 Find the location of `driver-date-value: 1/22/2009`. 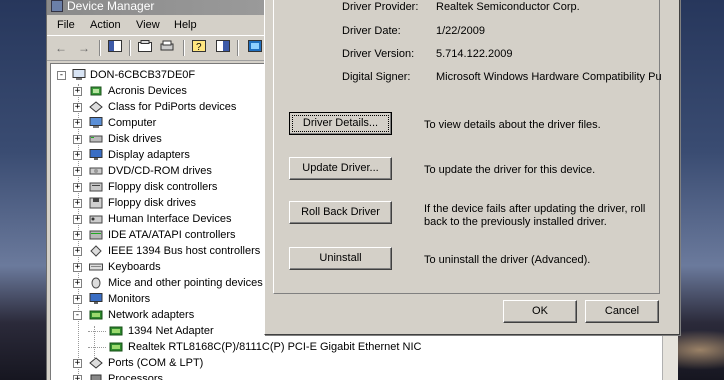

driver-date-value: 1/22/2009 is located at coordinates (460, 31).